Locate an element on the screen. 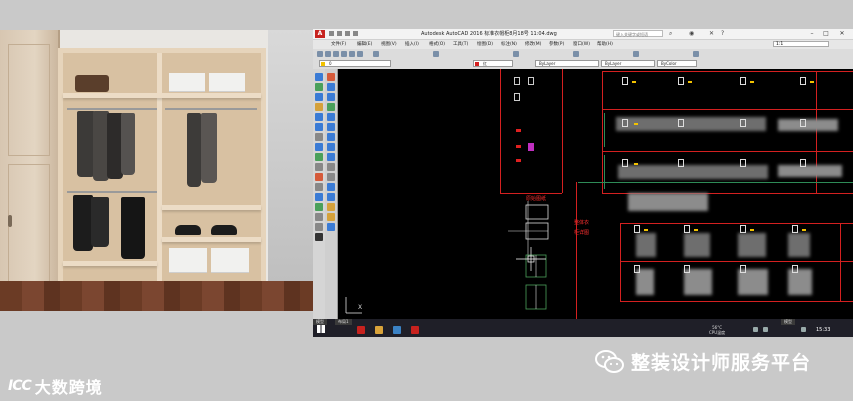  browser-taskbar-icon is located at coordinates (397, 330).